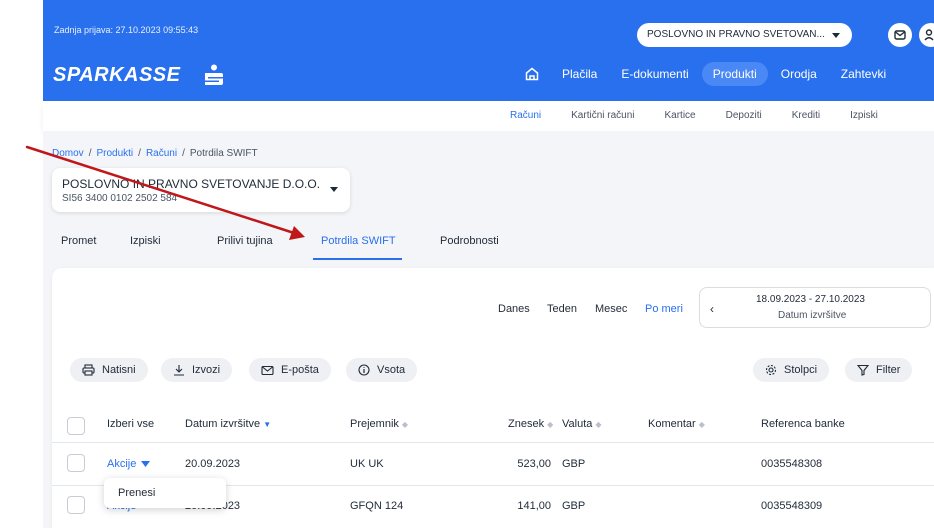 The height and width of the screenshot is (528, 934). Describe the element at coordinates (213, 464) in the screenshot. I see `row-date: 20.09.2023` at that location.